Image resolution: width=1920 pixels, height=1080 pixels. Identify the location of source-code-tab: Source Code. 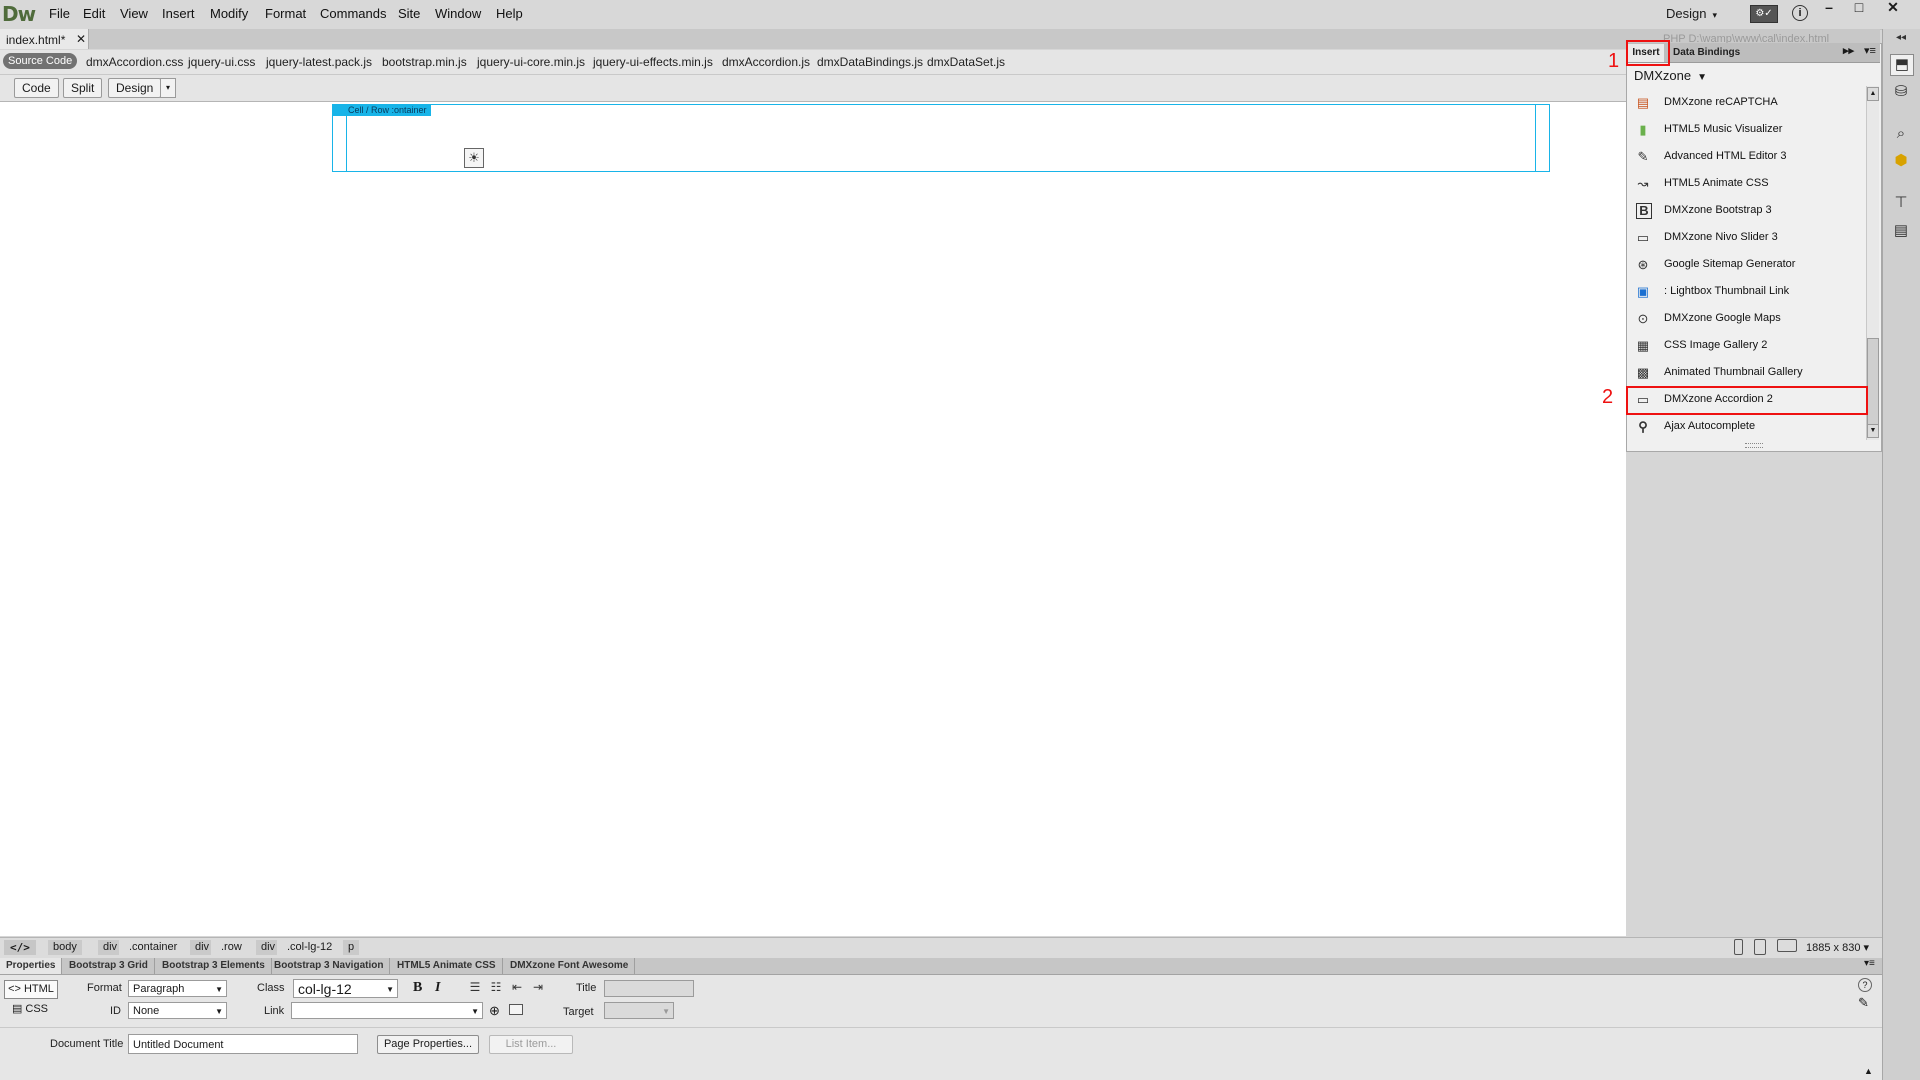
(40, 61).